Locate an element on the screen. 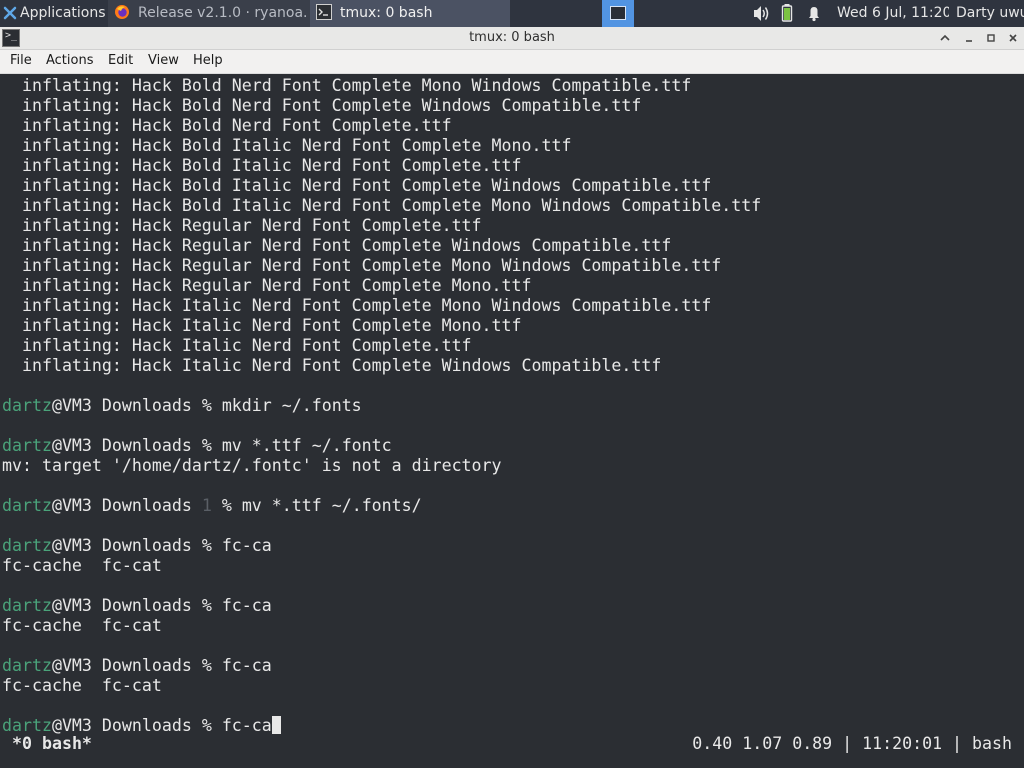  applications-menu: Applications is located at coordinates (54, 13).